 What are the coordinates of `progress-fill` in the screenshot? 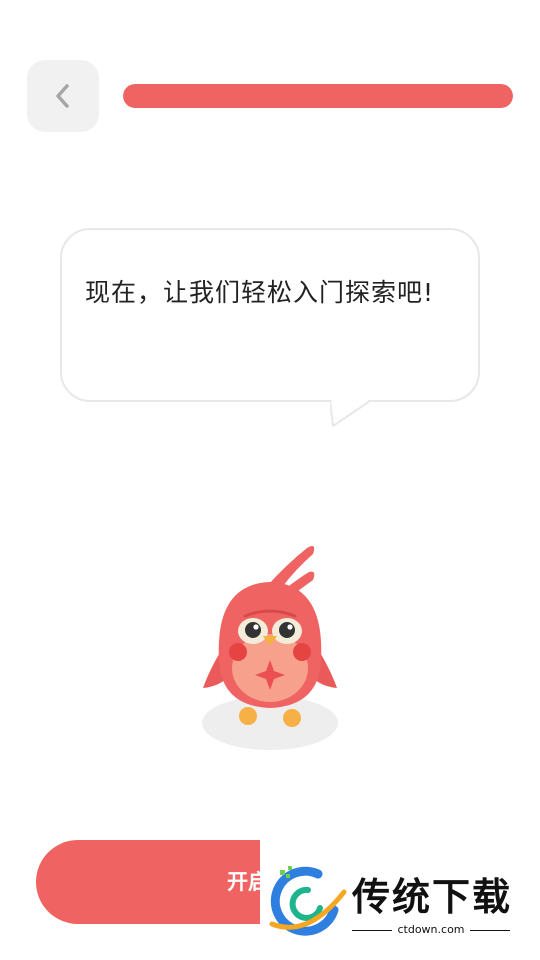 It's located at (318, 96).